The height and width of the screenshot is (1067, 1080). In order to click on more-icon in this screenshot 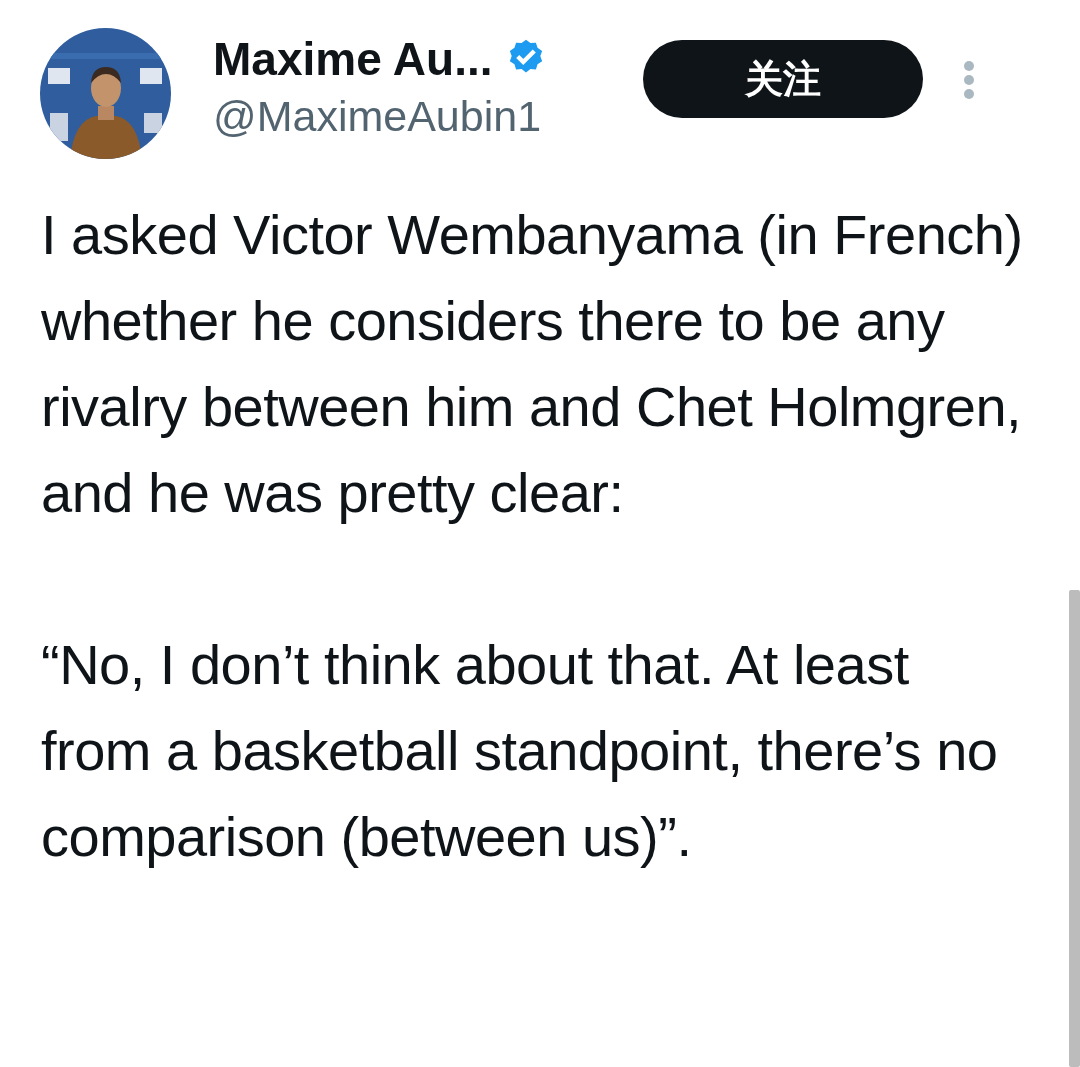, I will do `click(969, 80)`.